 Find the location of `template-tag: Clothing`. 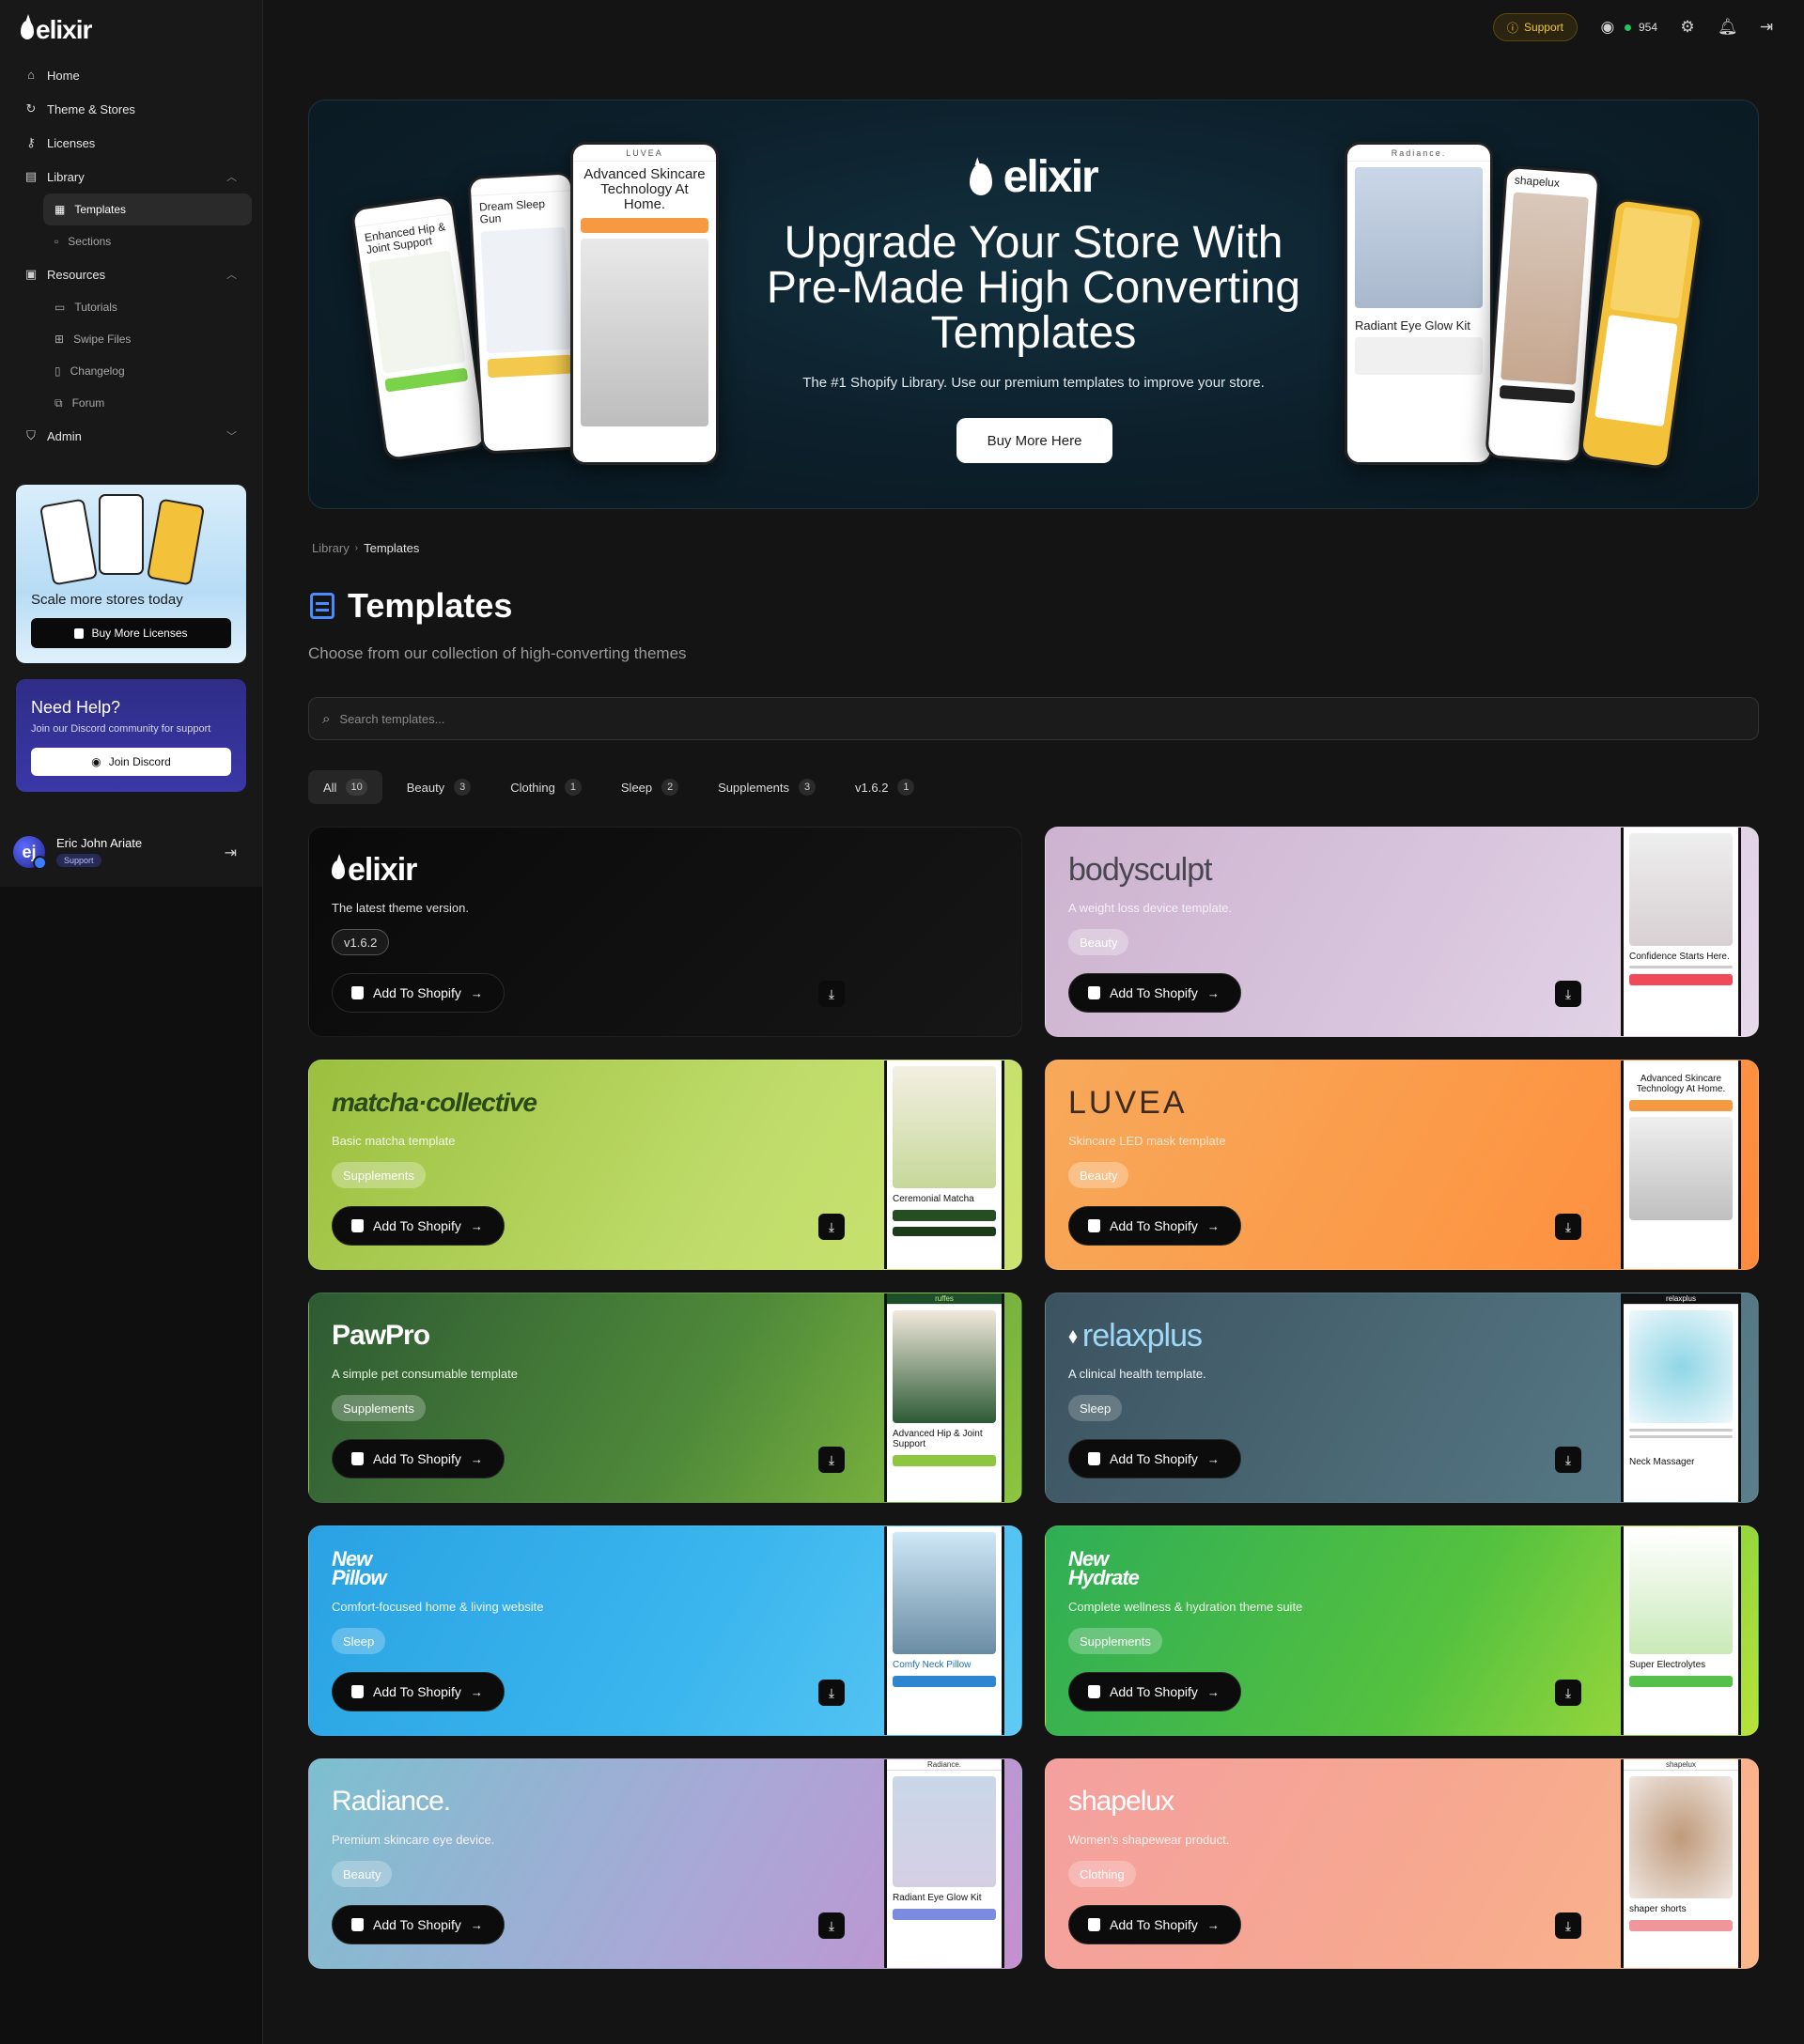

template-tag: Clothing is located at coordinates (1102, 1874).